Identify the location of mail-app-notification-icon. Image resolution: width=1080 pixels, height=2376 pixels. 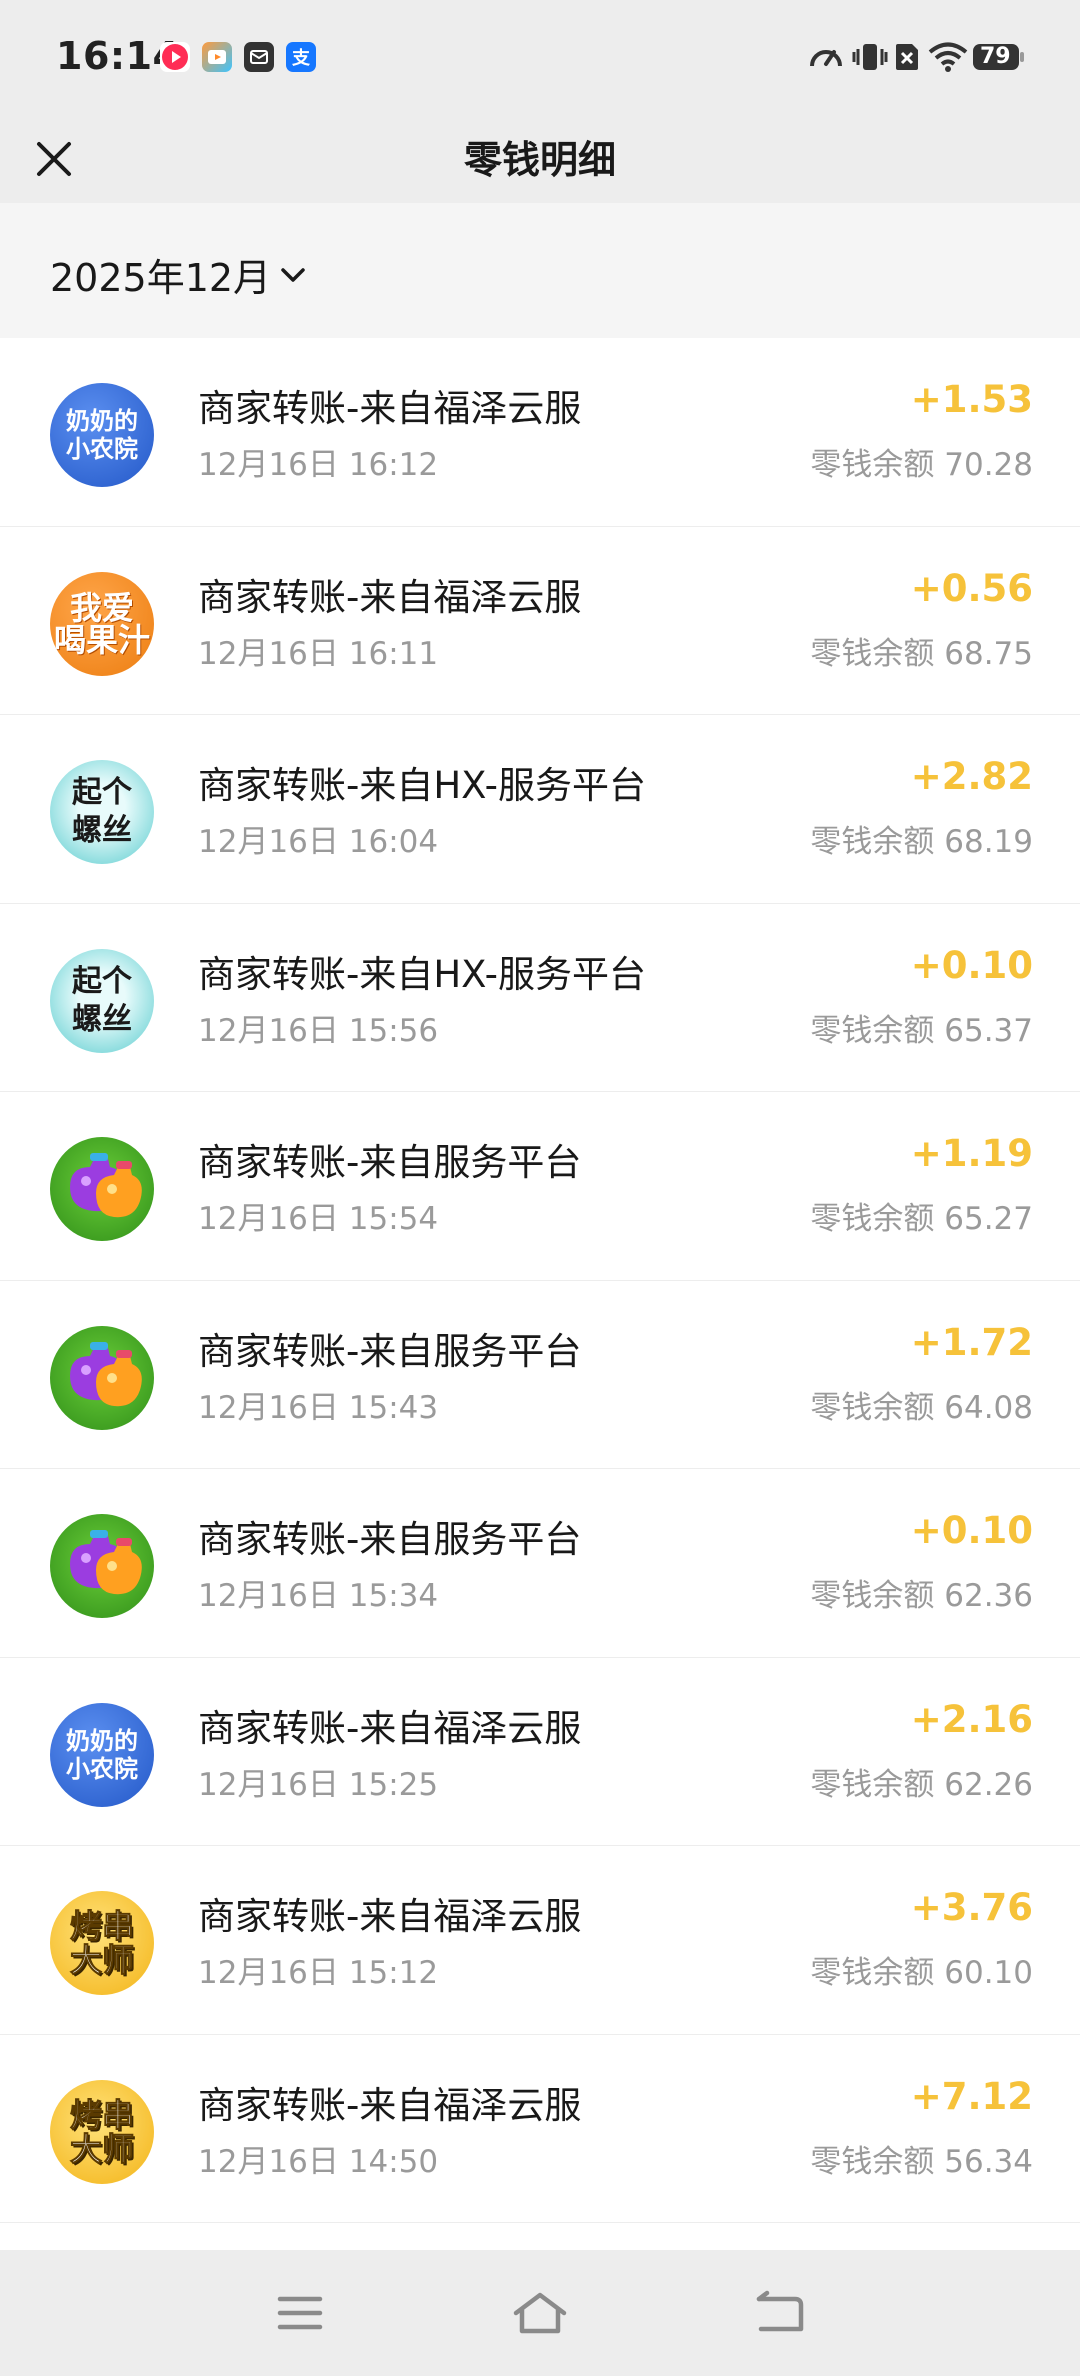
(259, 57).